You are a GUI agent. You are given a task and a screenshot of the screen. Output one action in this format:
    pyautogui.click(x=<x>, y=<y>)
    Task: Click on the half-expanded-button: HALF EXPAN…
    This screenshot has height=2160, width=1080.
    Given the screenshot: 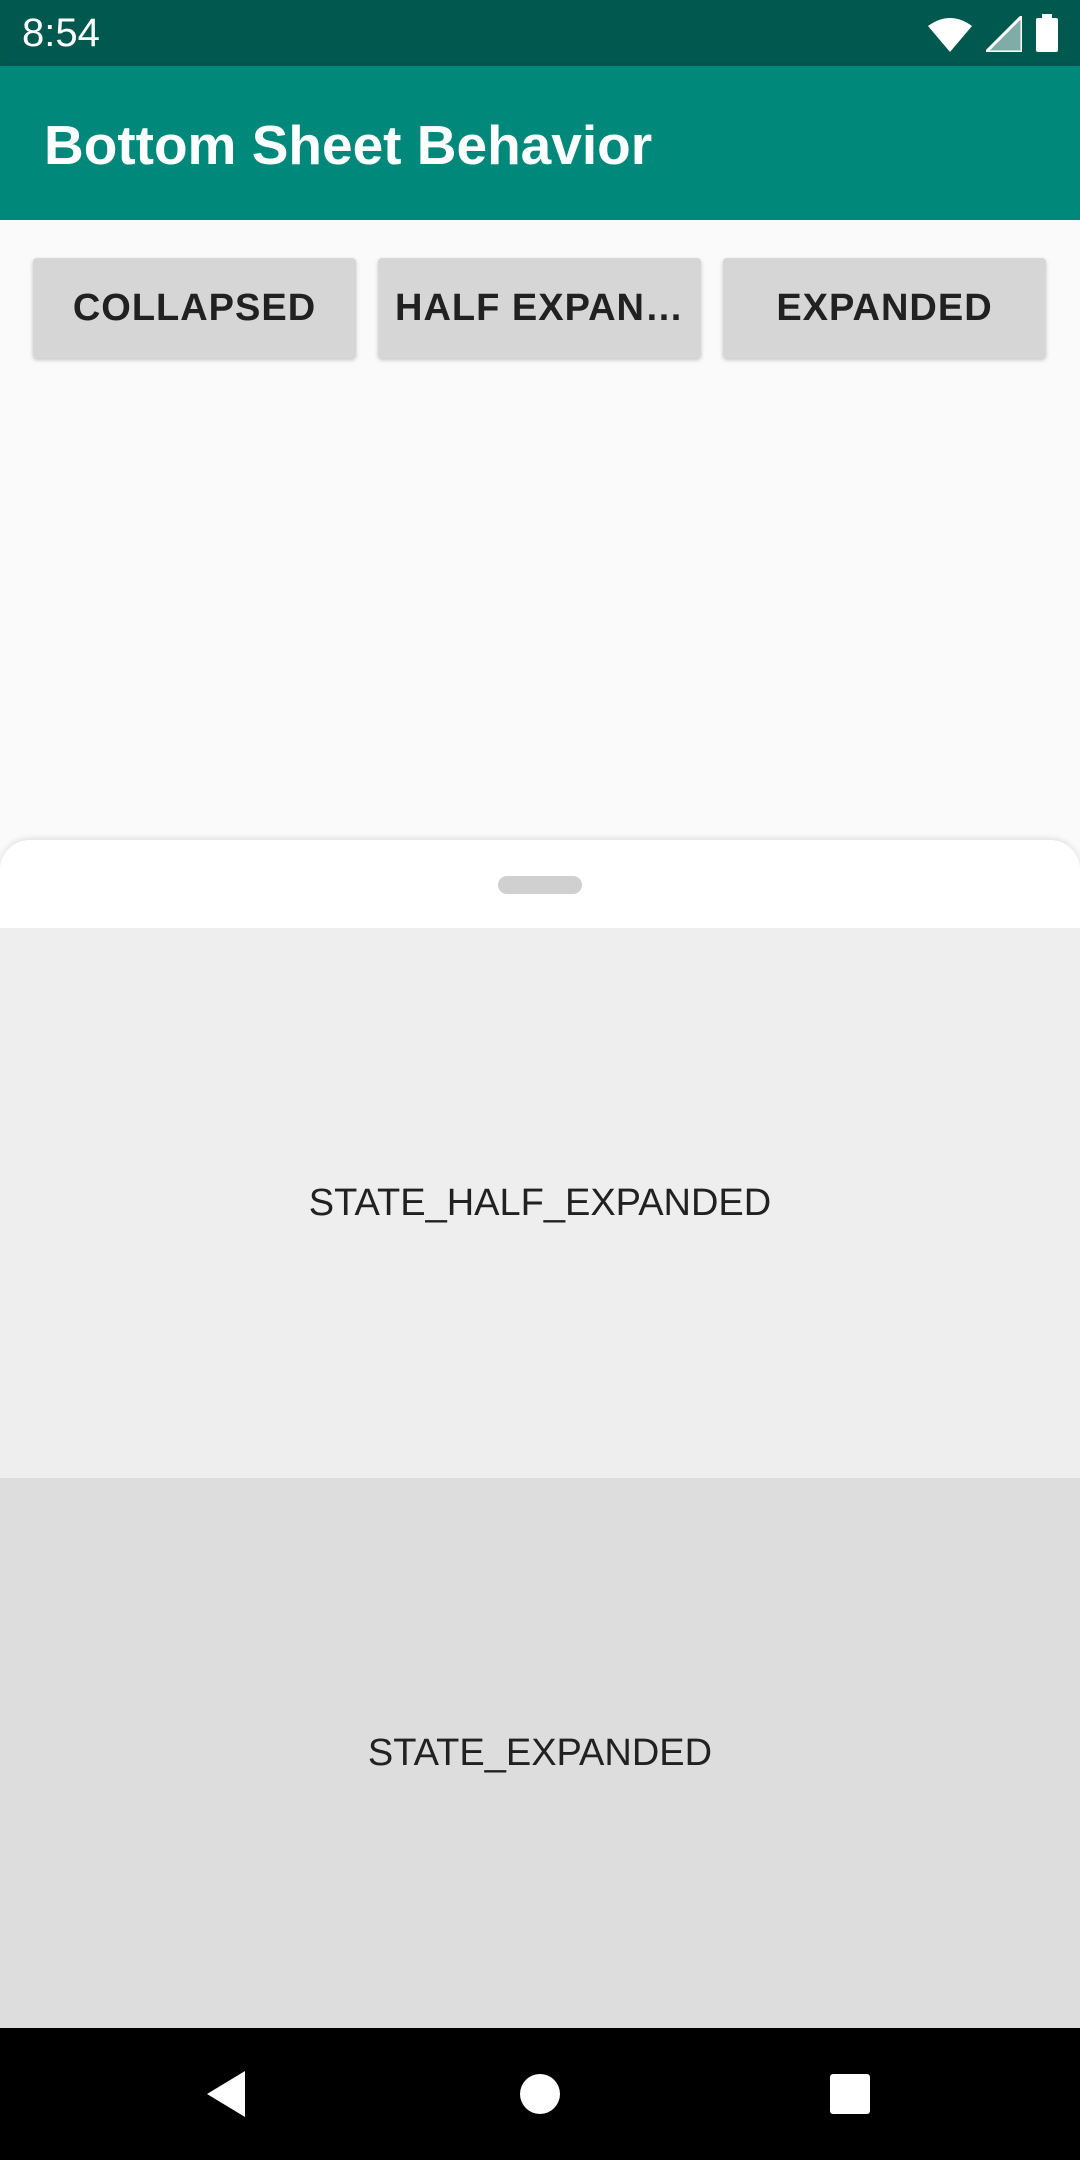 What is the action you would take?
    pyautogui.click(x=539, y=308)
    